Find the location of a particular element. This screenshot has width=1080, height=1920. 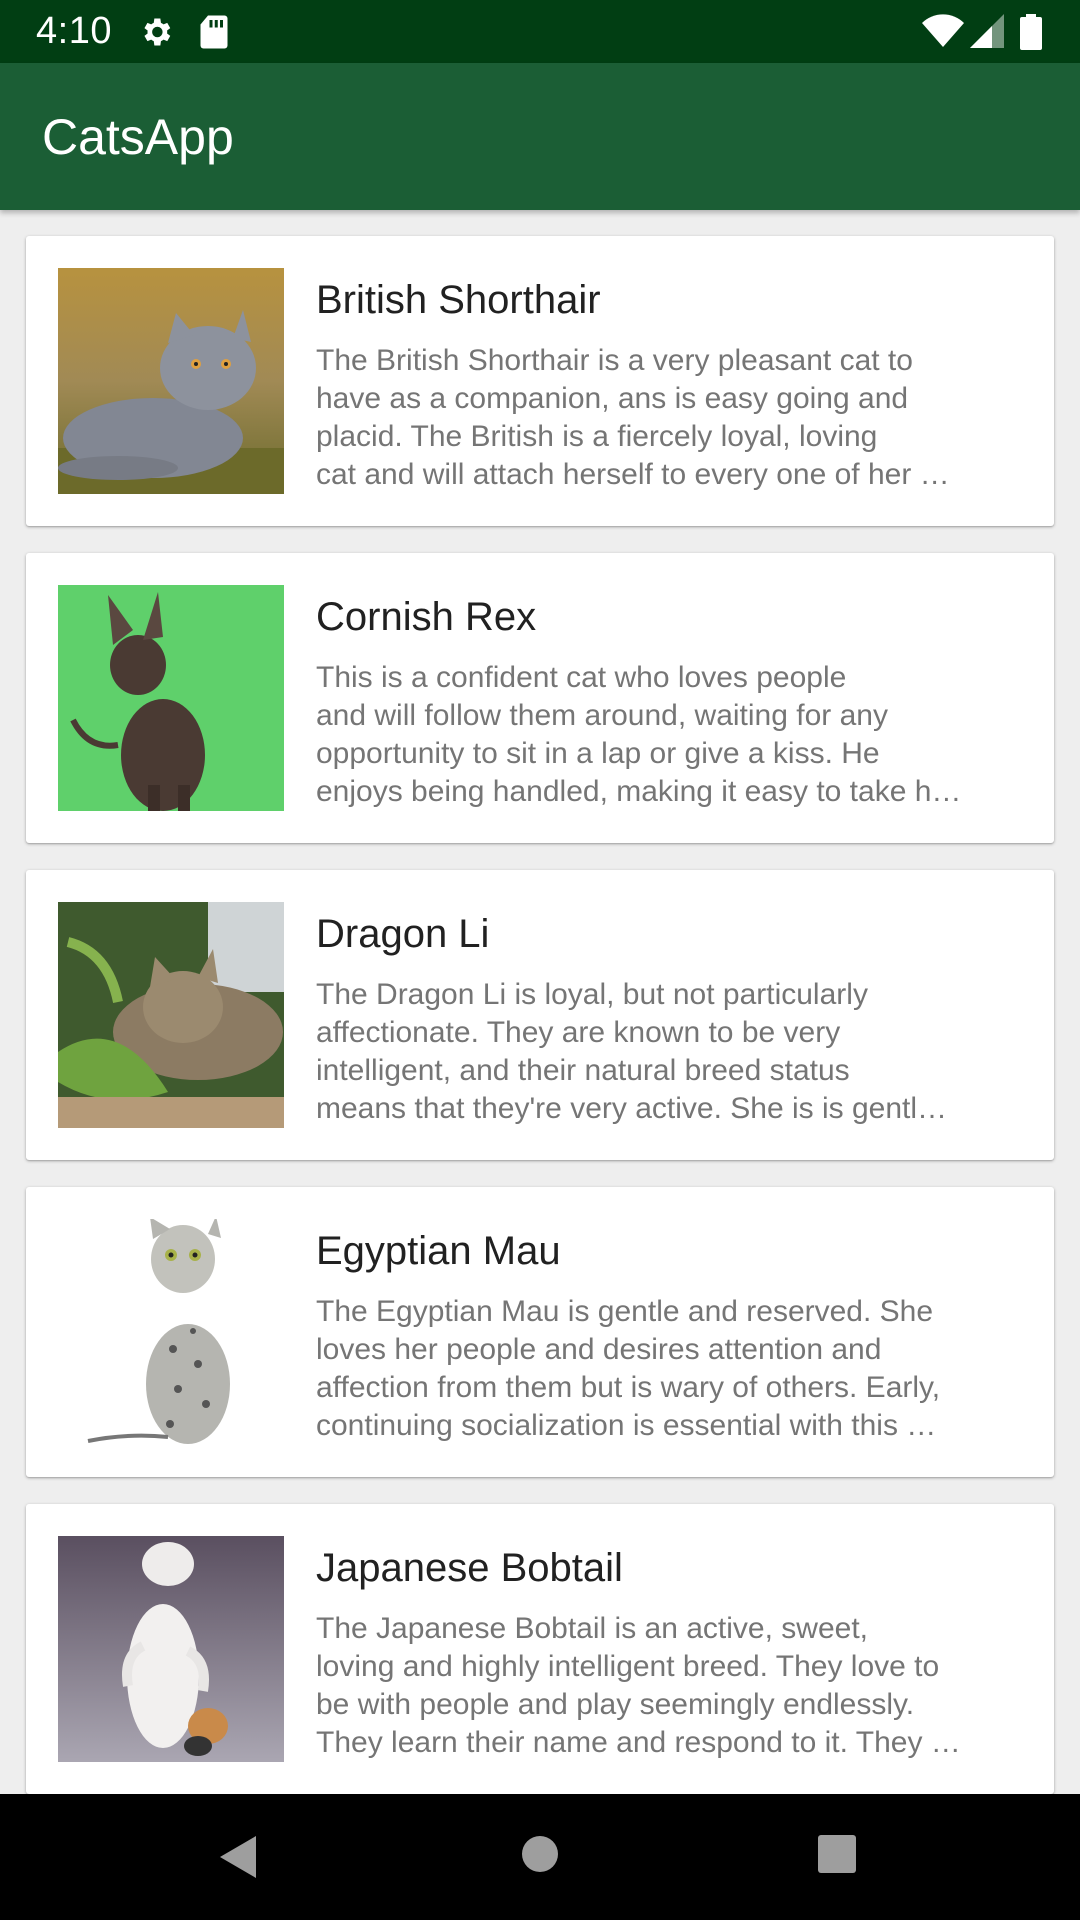

back-icon is located at coordinates (238, 1859).